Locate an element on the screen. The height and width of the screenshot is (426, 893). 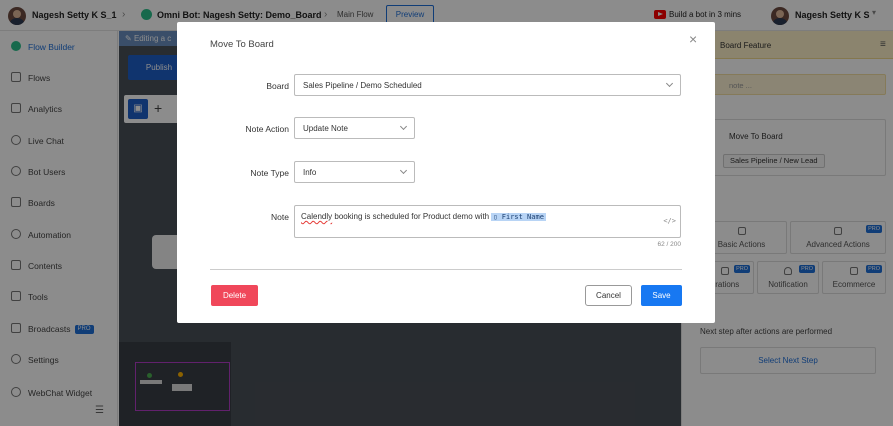
note-label: Note is located at coordinates (280, 217).